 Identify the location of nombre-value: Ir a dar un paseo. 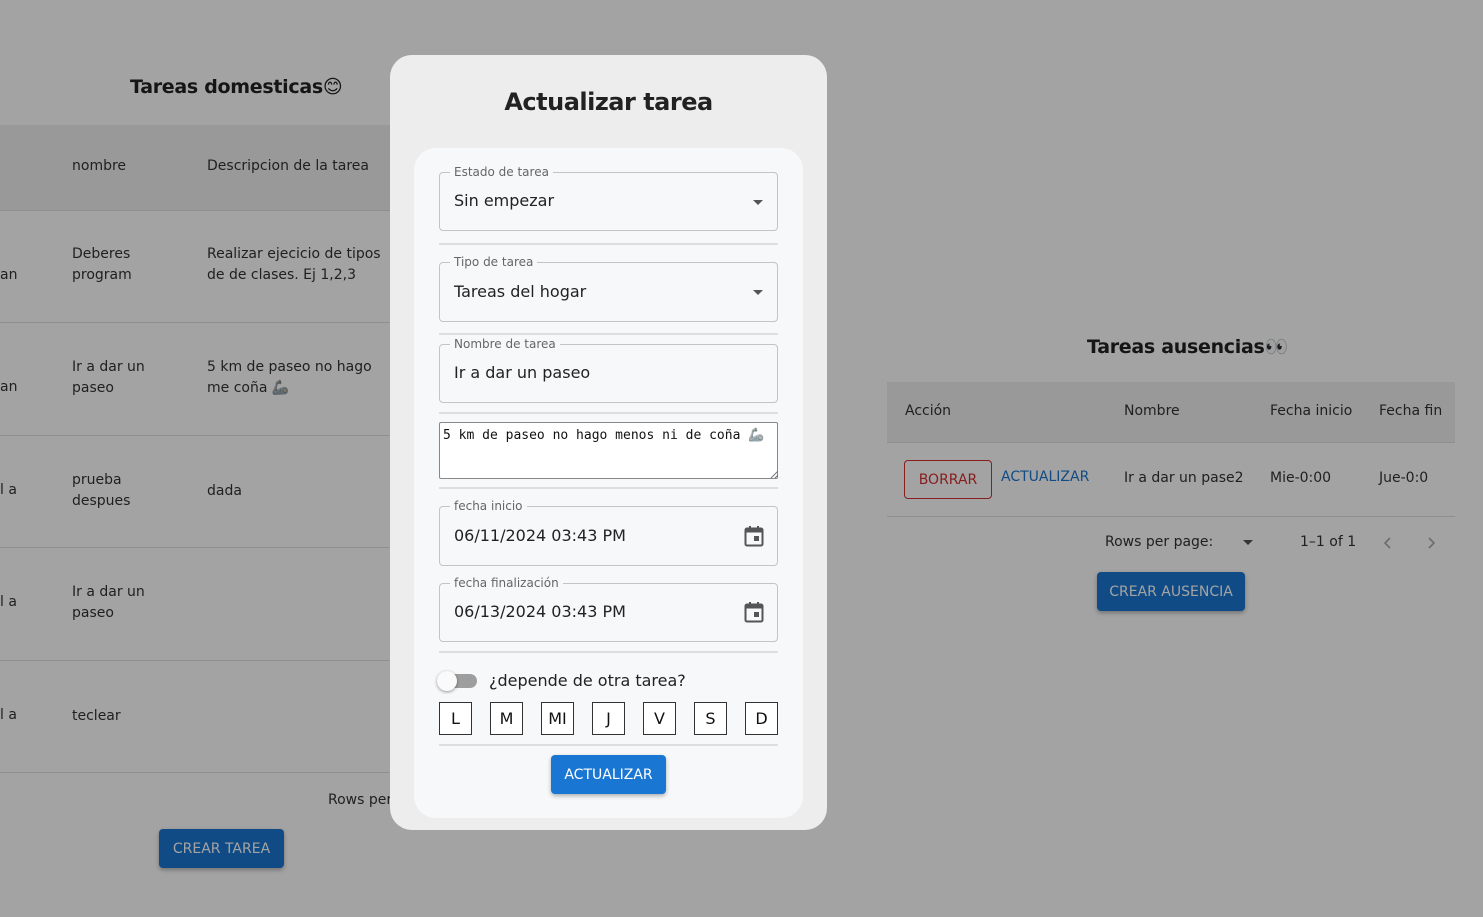
(522, 372).